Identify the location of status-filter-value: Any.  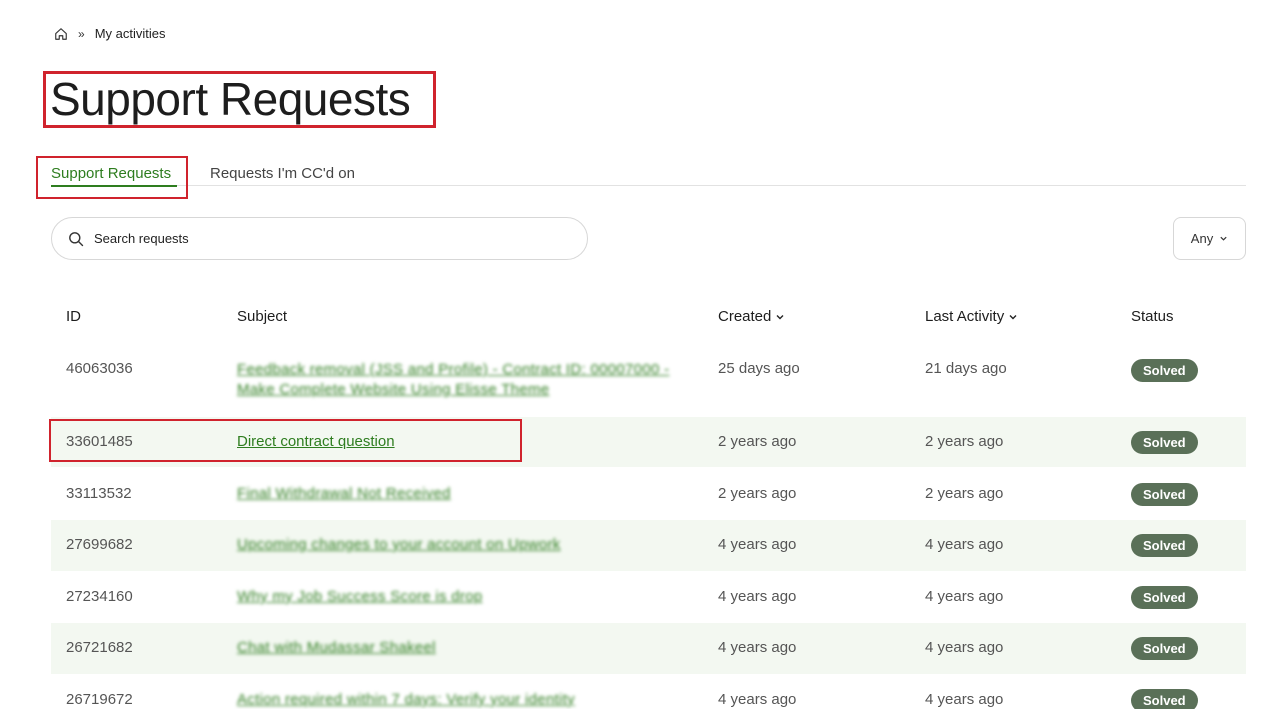
(1202, 238).